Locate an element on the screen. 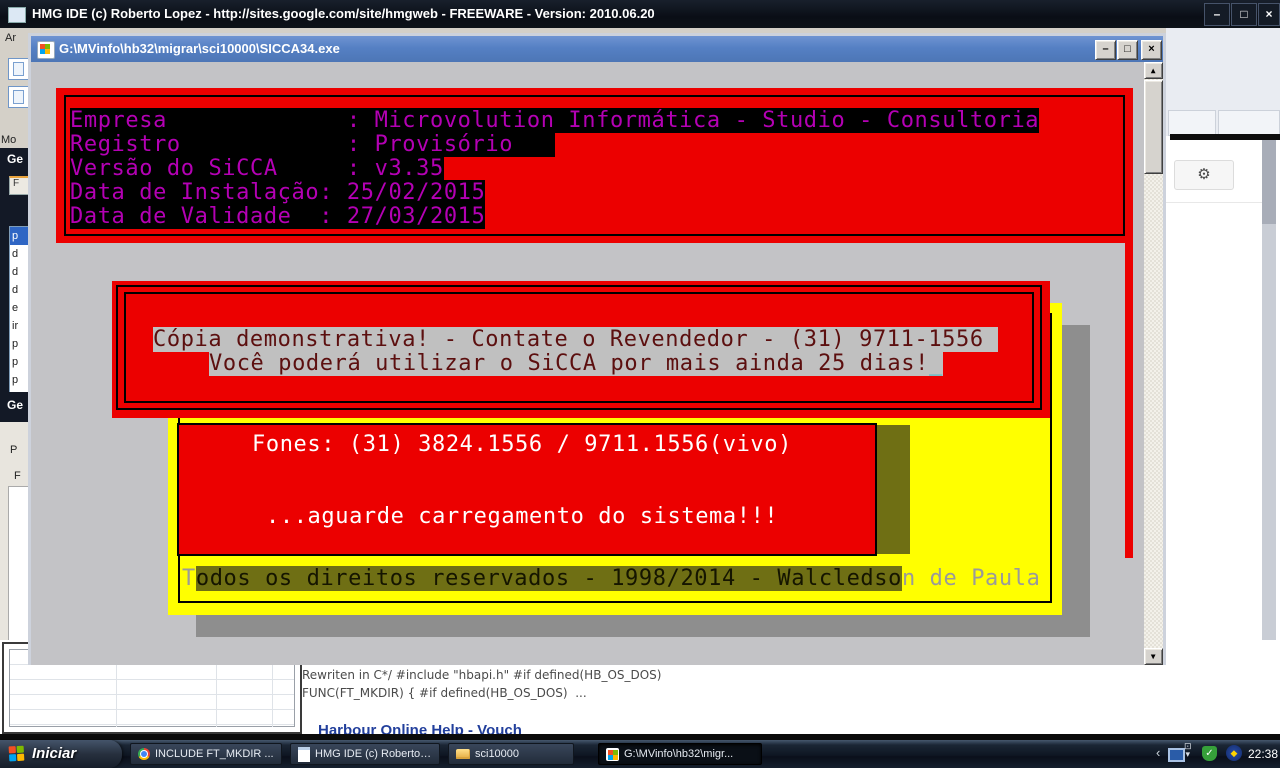 This screenshot has height=768, width=1280. start-button: Iniciar is located at coordinates (61, 754).